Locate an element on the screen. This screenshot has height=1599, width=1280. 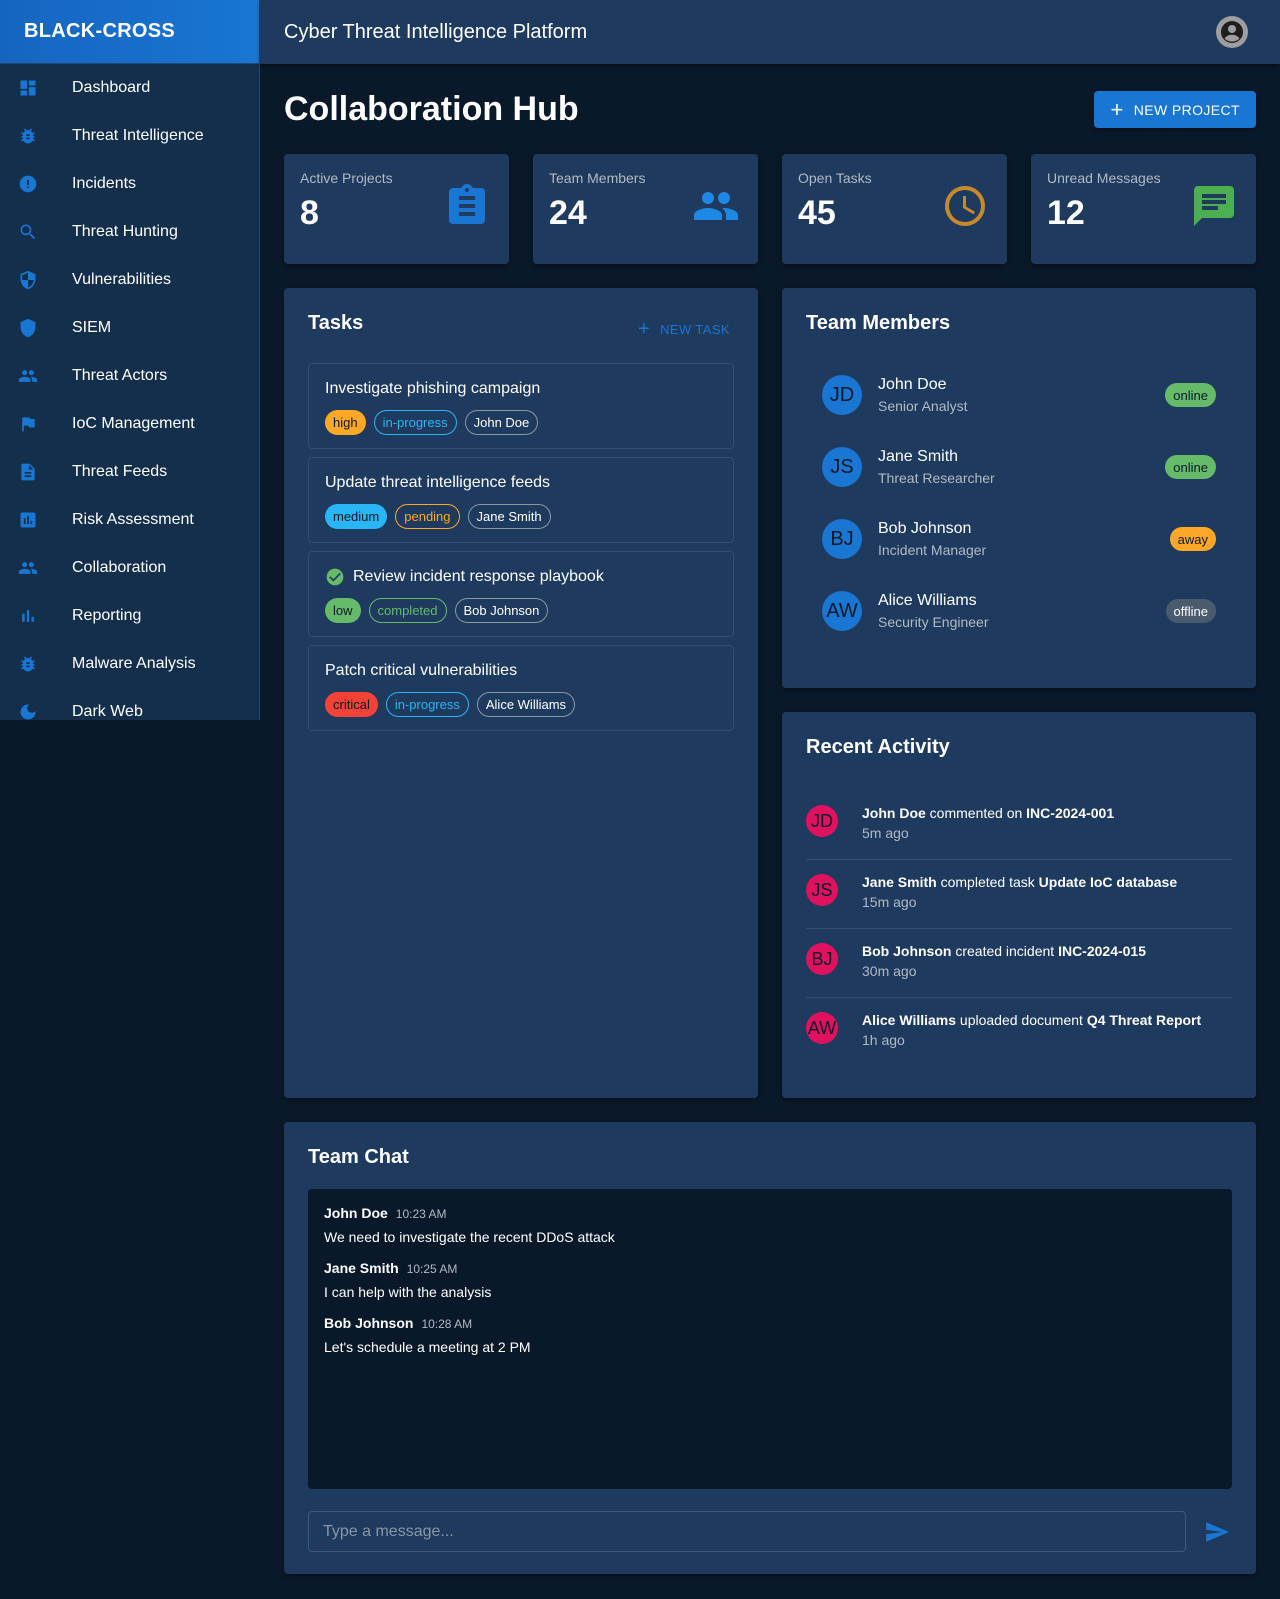
sidebar-item-vulnerabilities: Vulnerabilities is located at coordinates (129, 280).